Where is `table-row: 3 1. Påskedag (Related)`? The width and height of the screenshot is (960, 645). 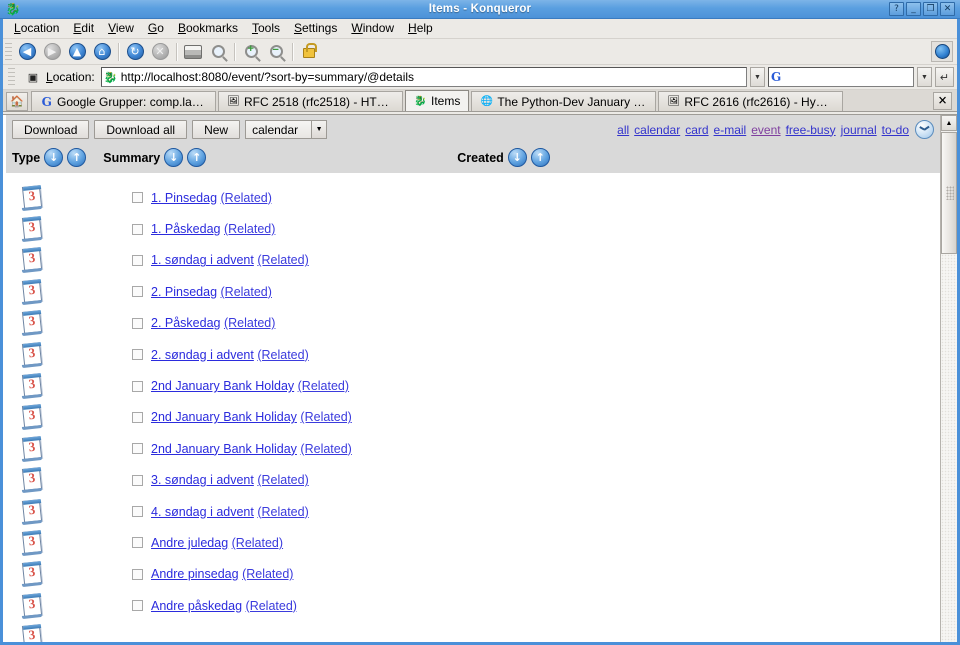
table-row: 3 1. Påskedag (Related) is located at coordinates (473, 228).